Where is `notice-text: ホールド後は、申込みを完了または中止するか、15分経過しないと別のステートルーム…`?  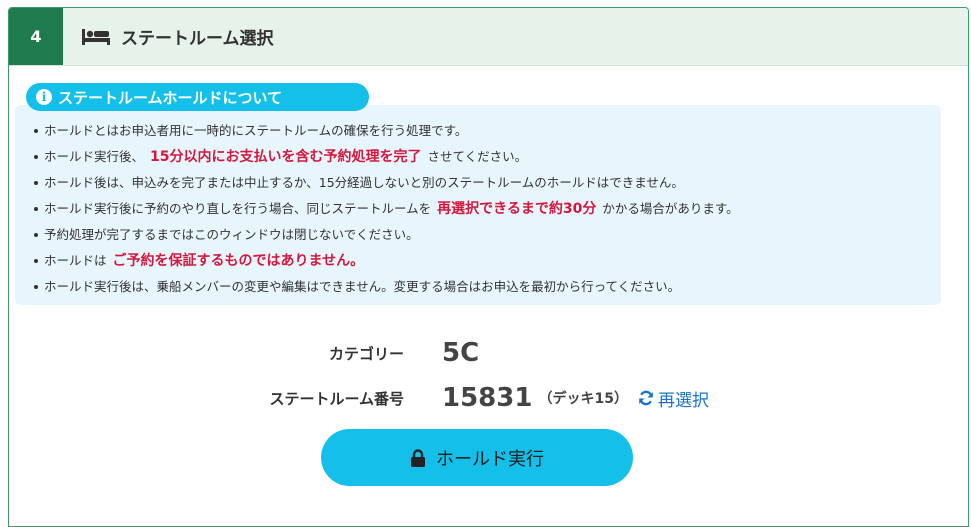
notice-text: ホールド後は、申込みを完了または中止するか、15分経過しないと別のステートルーム… is located at coordinates (364, 182).